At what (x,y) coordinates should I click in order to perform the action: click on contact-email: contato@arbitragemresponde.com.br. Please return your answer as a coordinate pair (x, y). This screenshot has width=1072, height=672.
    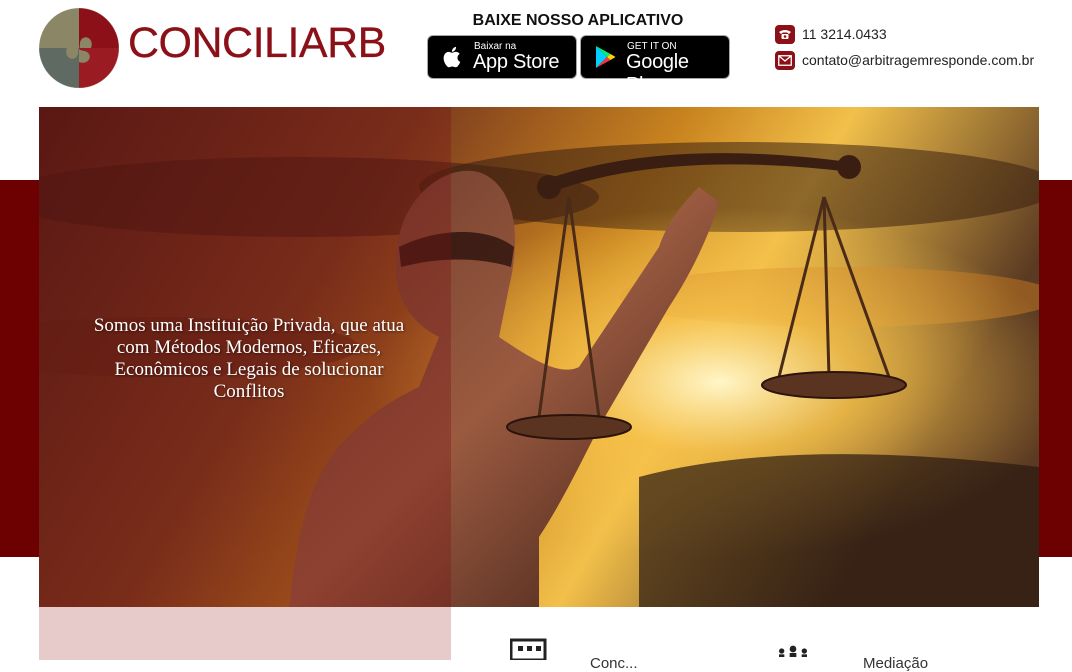
    Looking at the image, I should click on (904, 60).